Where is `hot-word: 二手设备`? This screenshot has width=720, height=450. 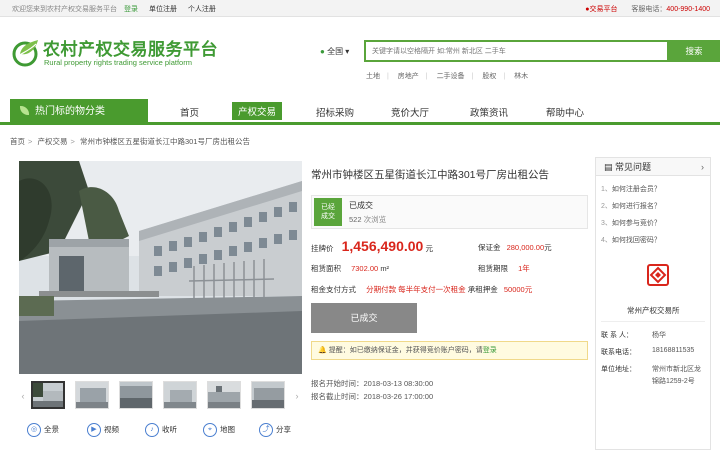 hot-word: 二手设备 is located at coordinates (451, 76).